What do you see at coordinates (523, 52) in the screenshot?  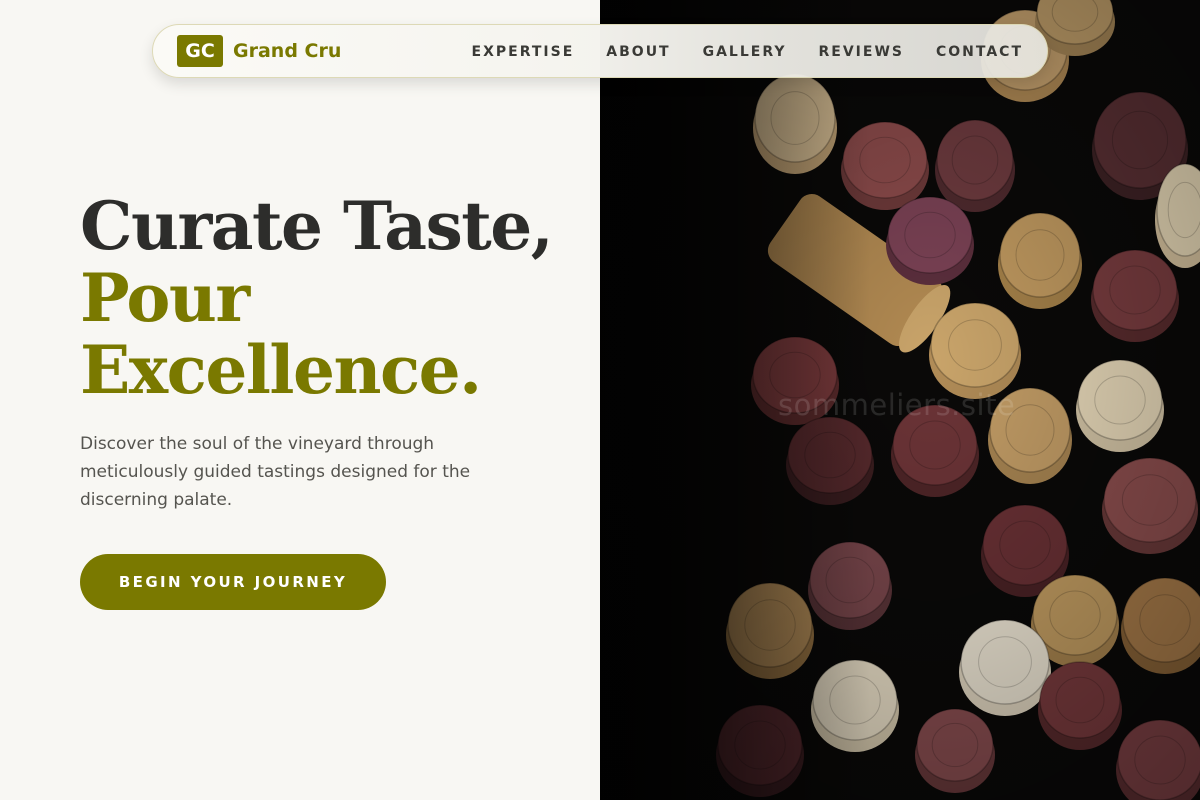 I see `nav-link-expertise: EXPERTISE` at bounding box center [523, 52].